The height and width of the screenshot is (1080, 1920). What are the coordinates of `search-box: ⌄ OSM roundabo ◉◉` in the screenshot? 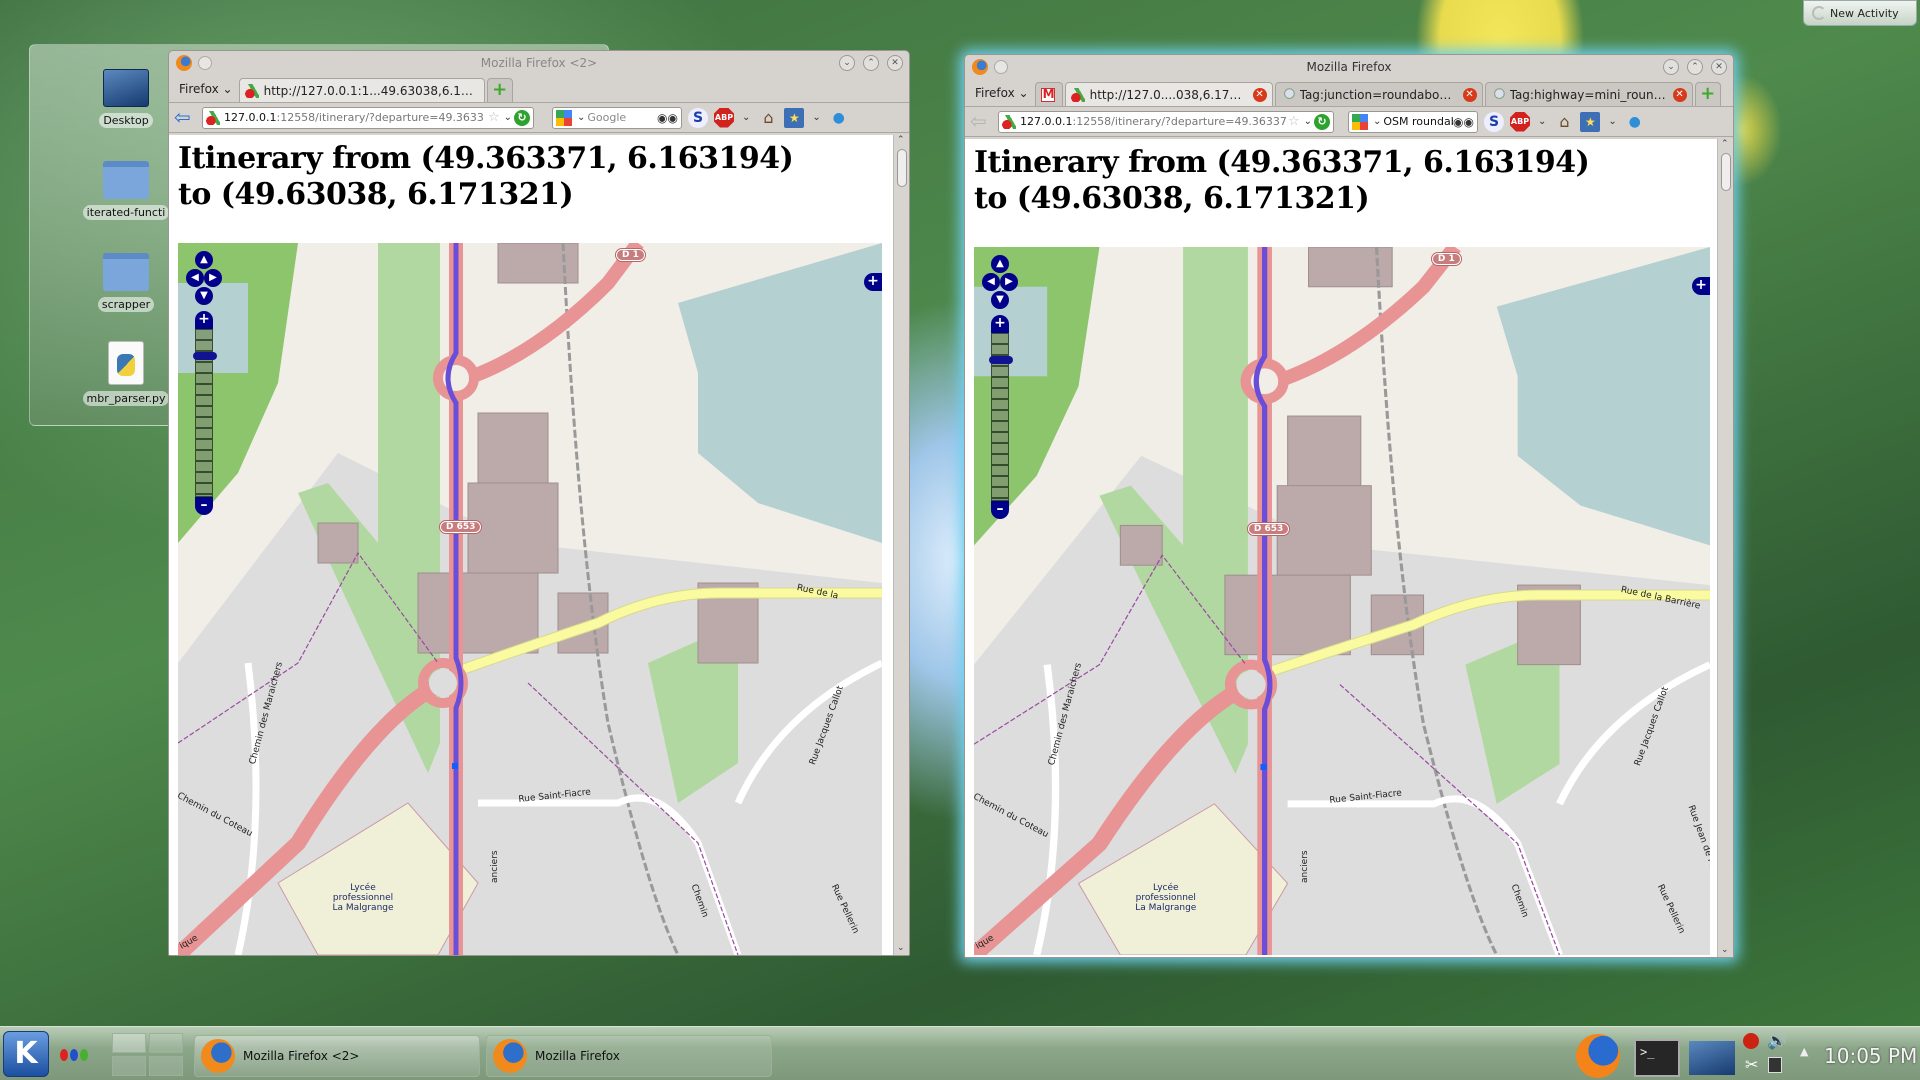 It's located at (1413, 121).